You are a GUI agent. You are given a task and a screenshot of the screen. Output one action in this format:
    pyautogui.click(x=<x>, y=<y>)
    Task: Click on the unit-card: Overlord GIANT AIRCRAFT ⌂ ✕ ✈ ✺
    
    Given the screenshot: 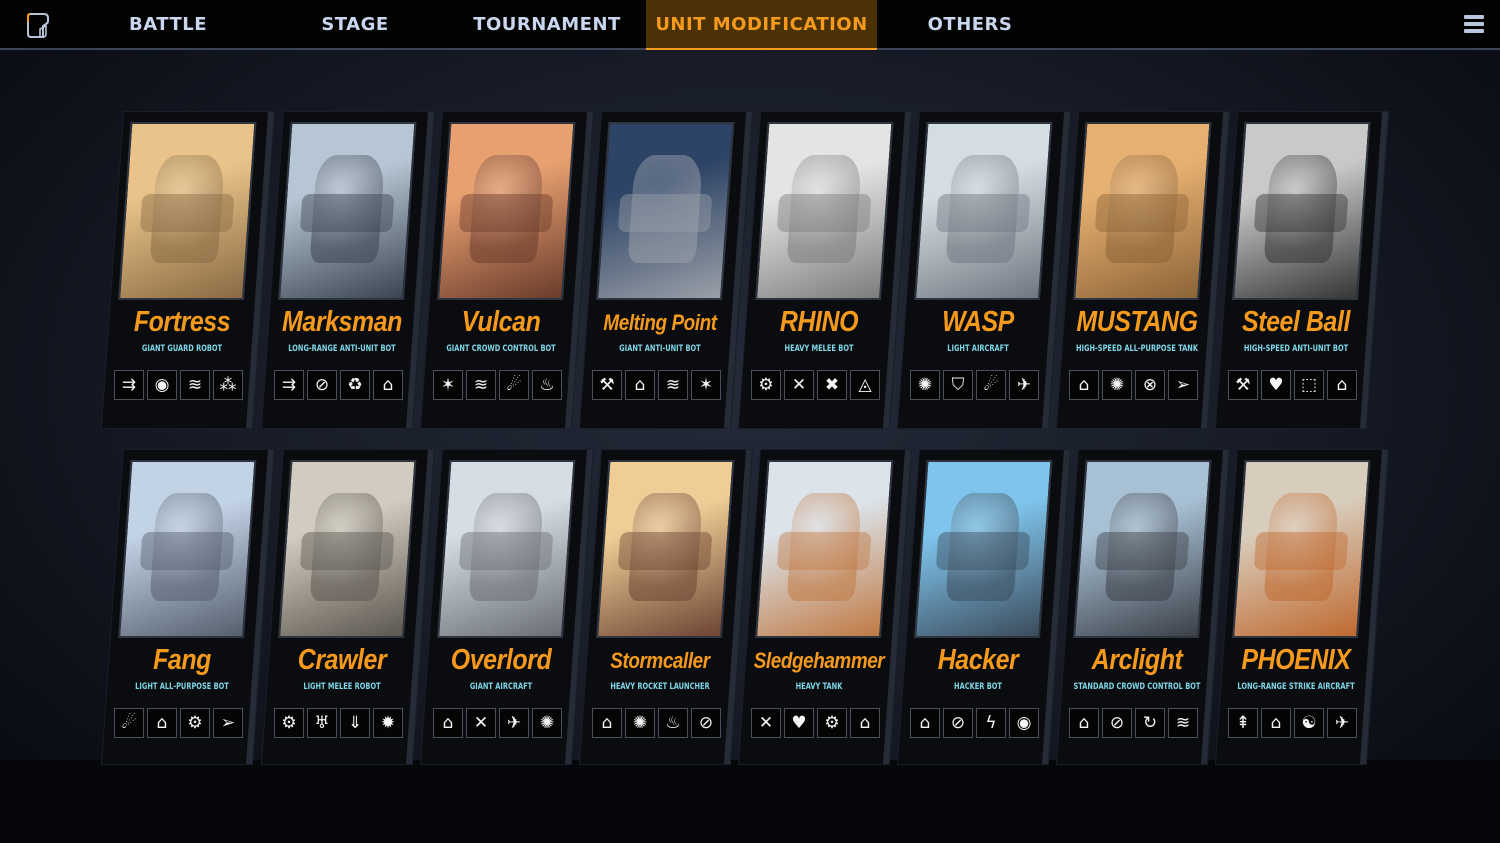 What is the action you would take?
    pyautogui.click(x=507, y=607)
    